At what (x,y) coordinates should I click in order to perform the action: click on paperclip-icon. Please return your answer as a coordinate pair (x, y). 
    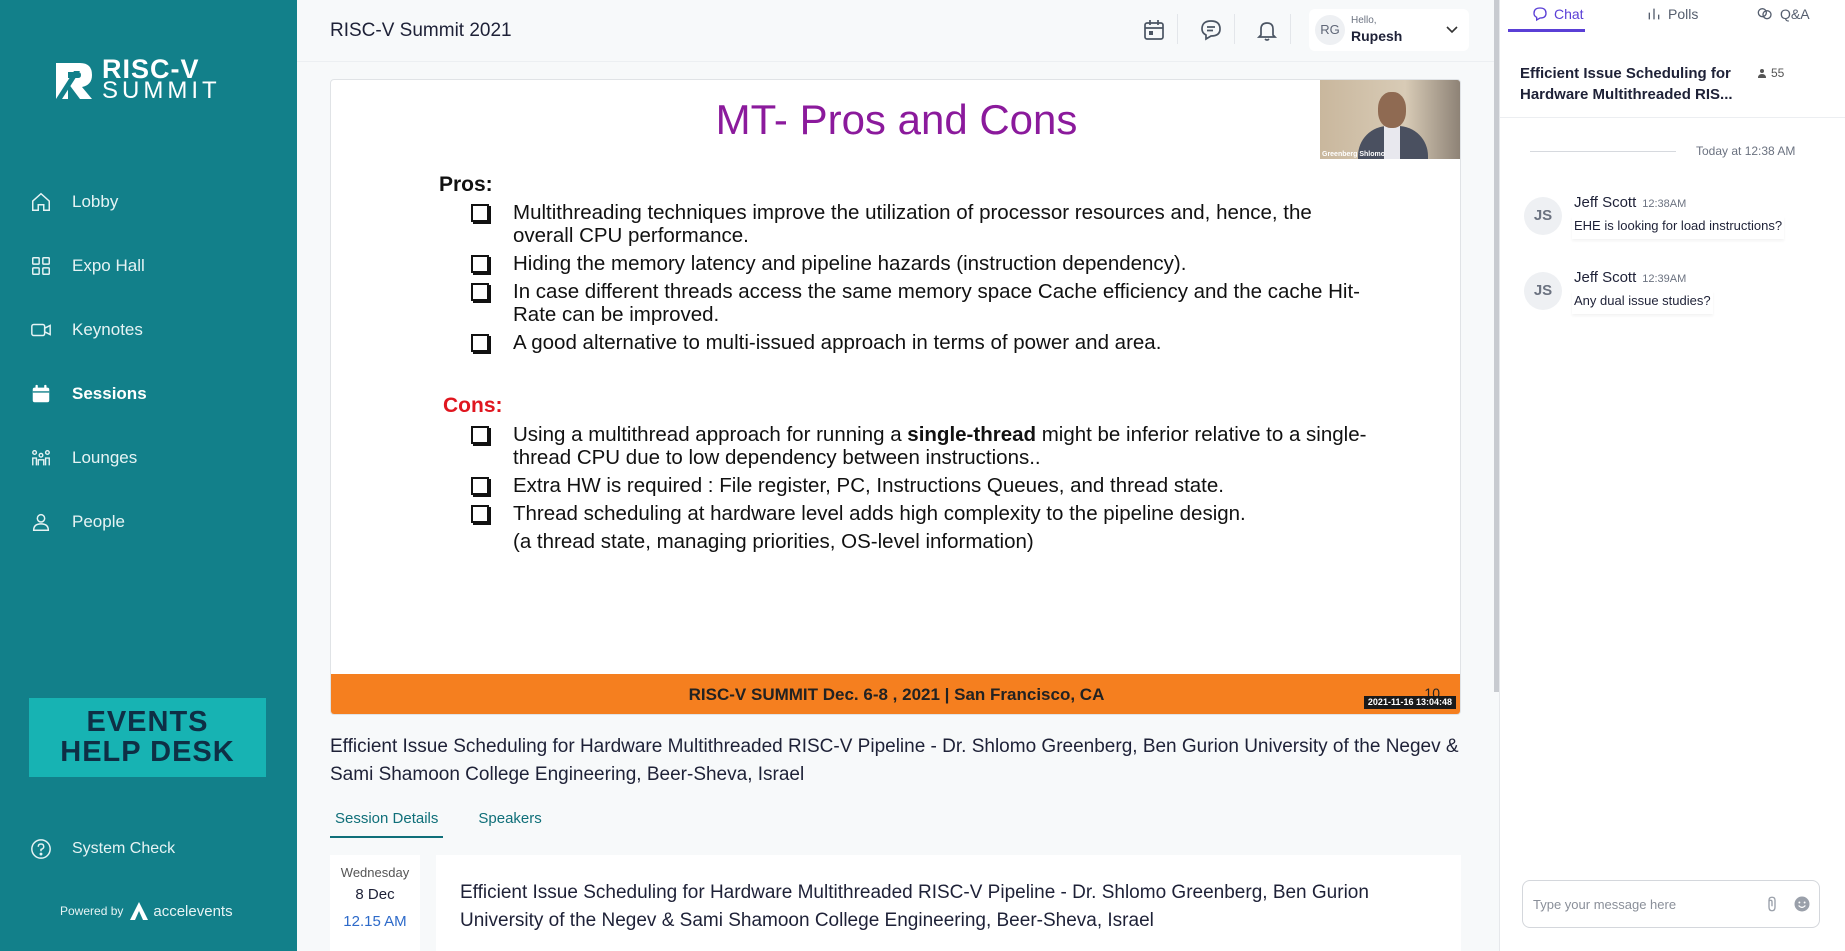
    Looking at the image, I should click on (1772, 904).